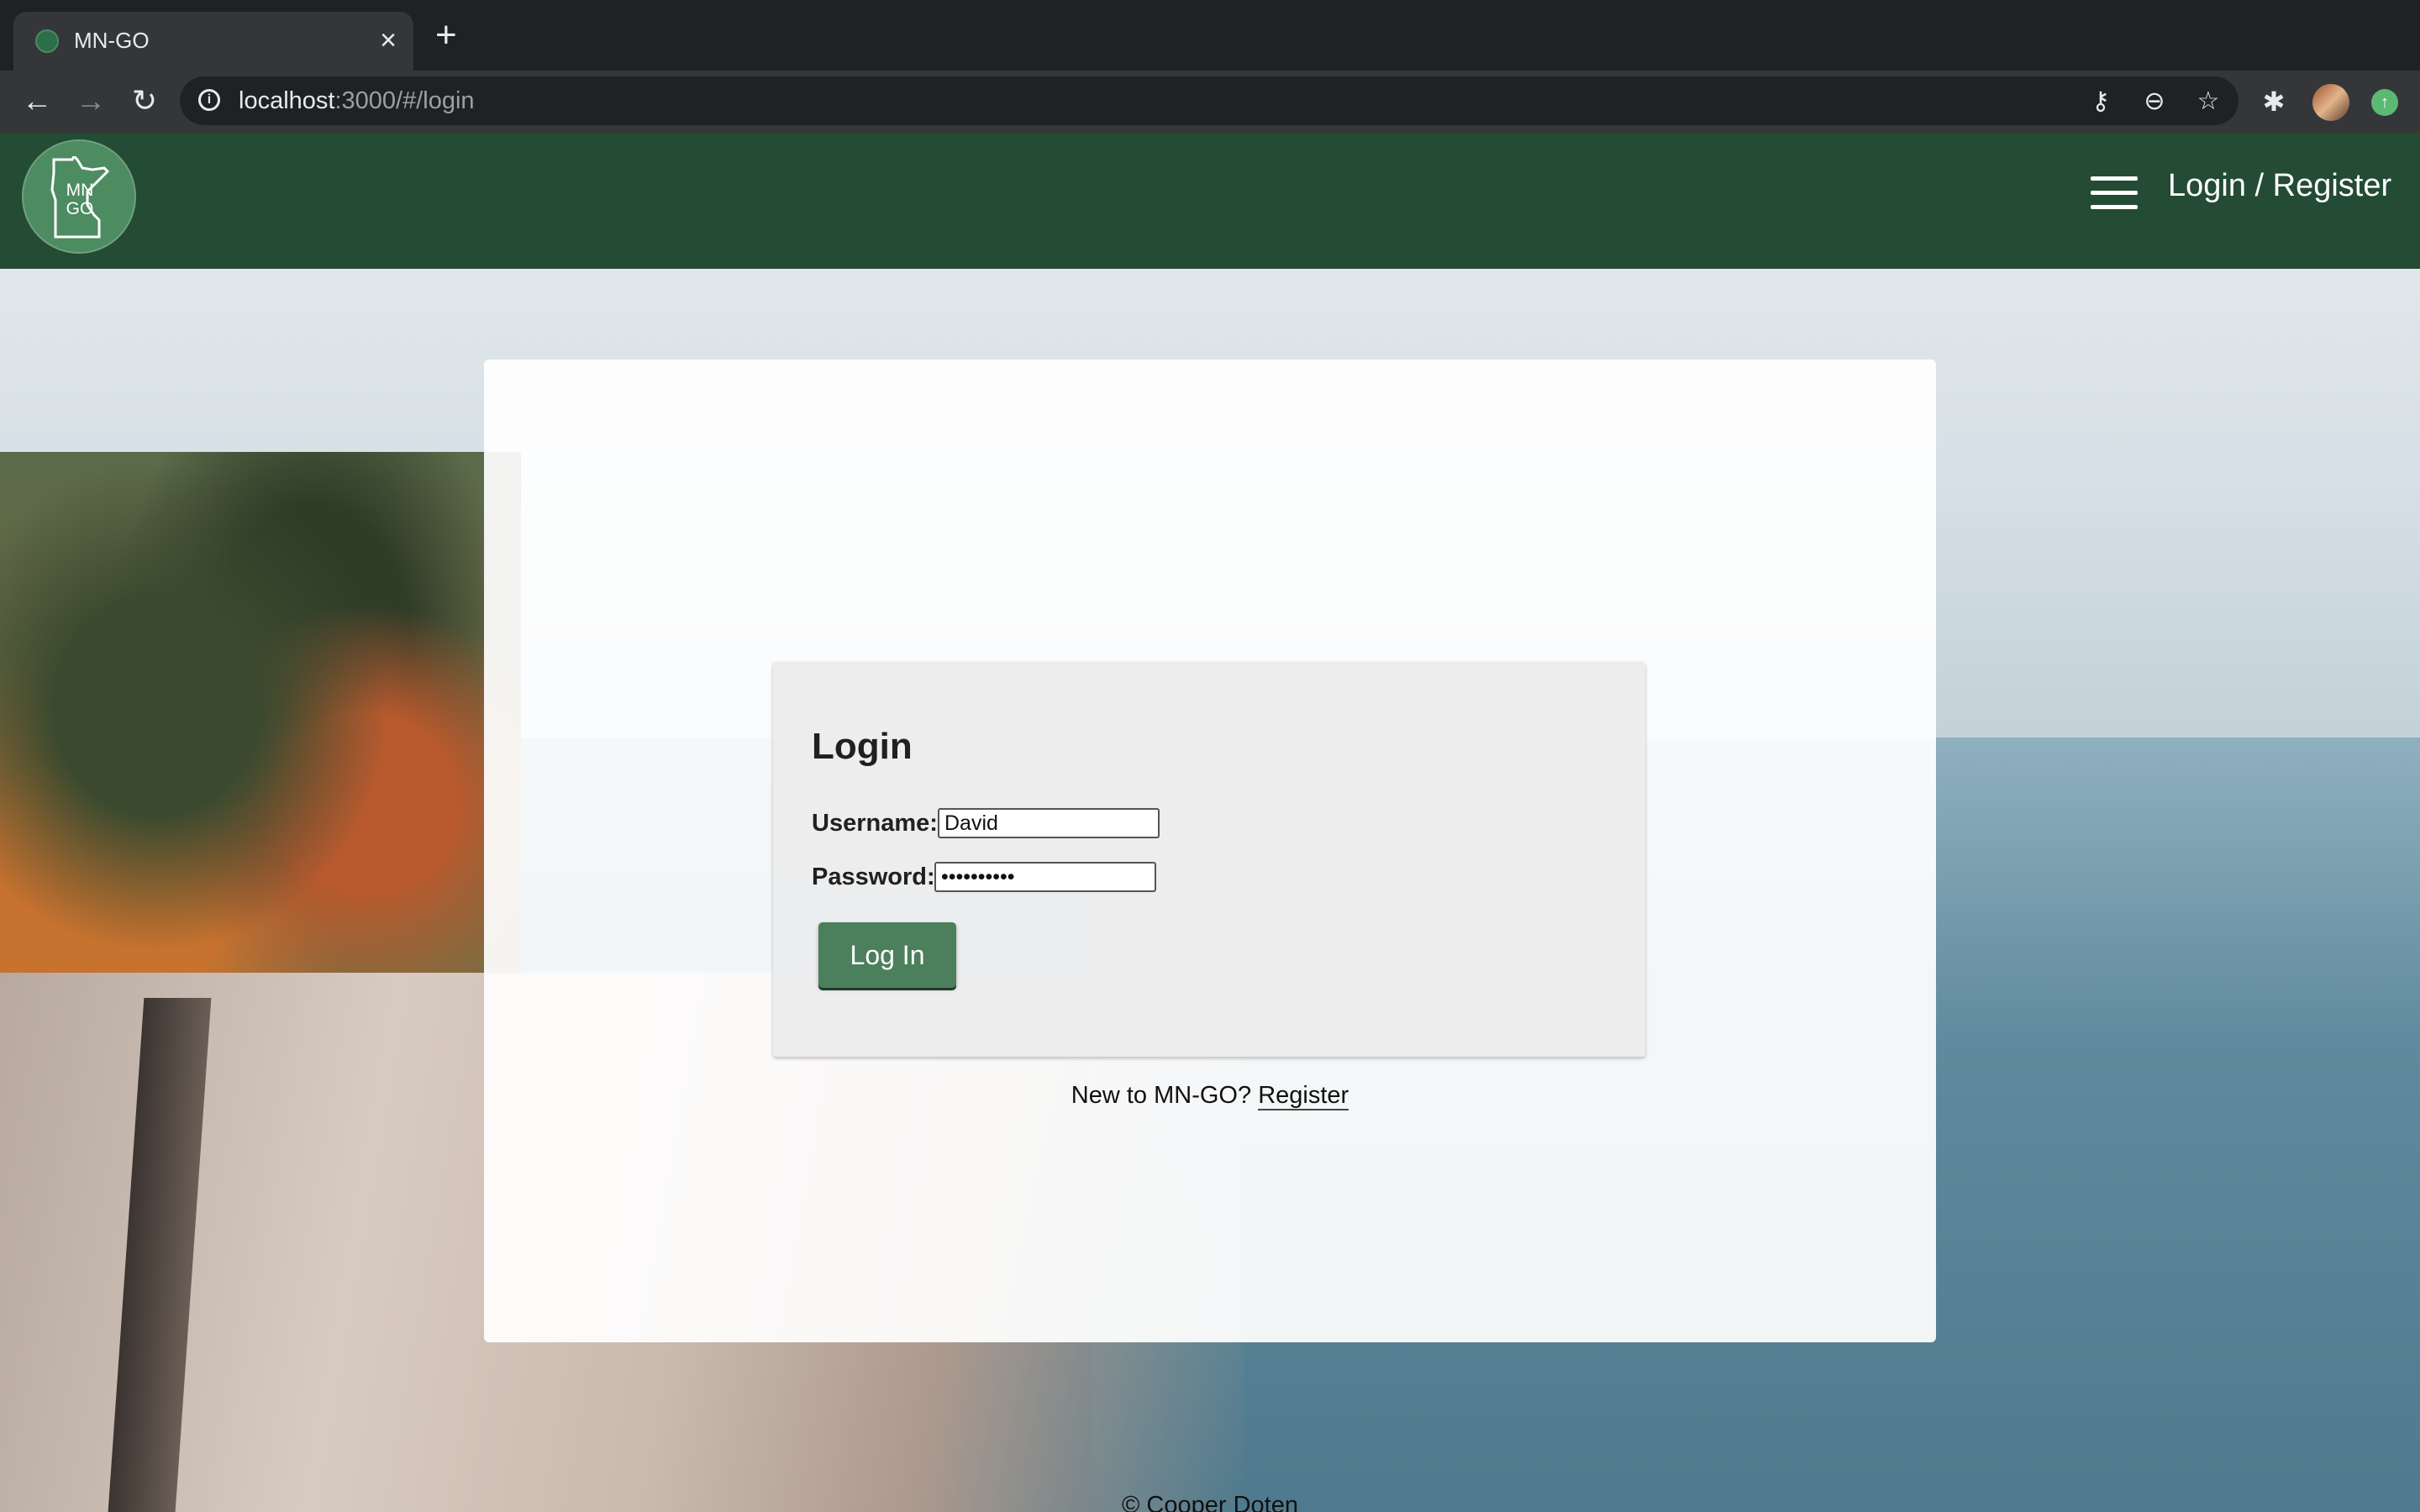  I want to click on update-icon: ↑, so click(2385, 102).